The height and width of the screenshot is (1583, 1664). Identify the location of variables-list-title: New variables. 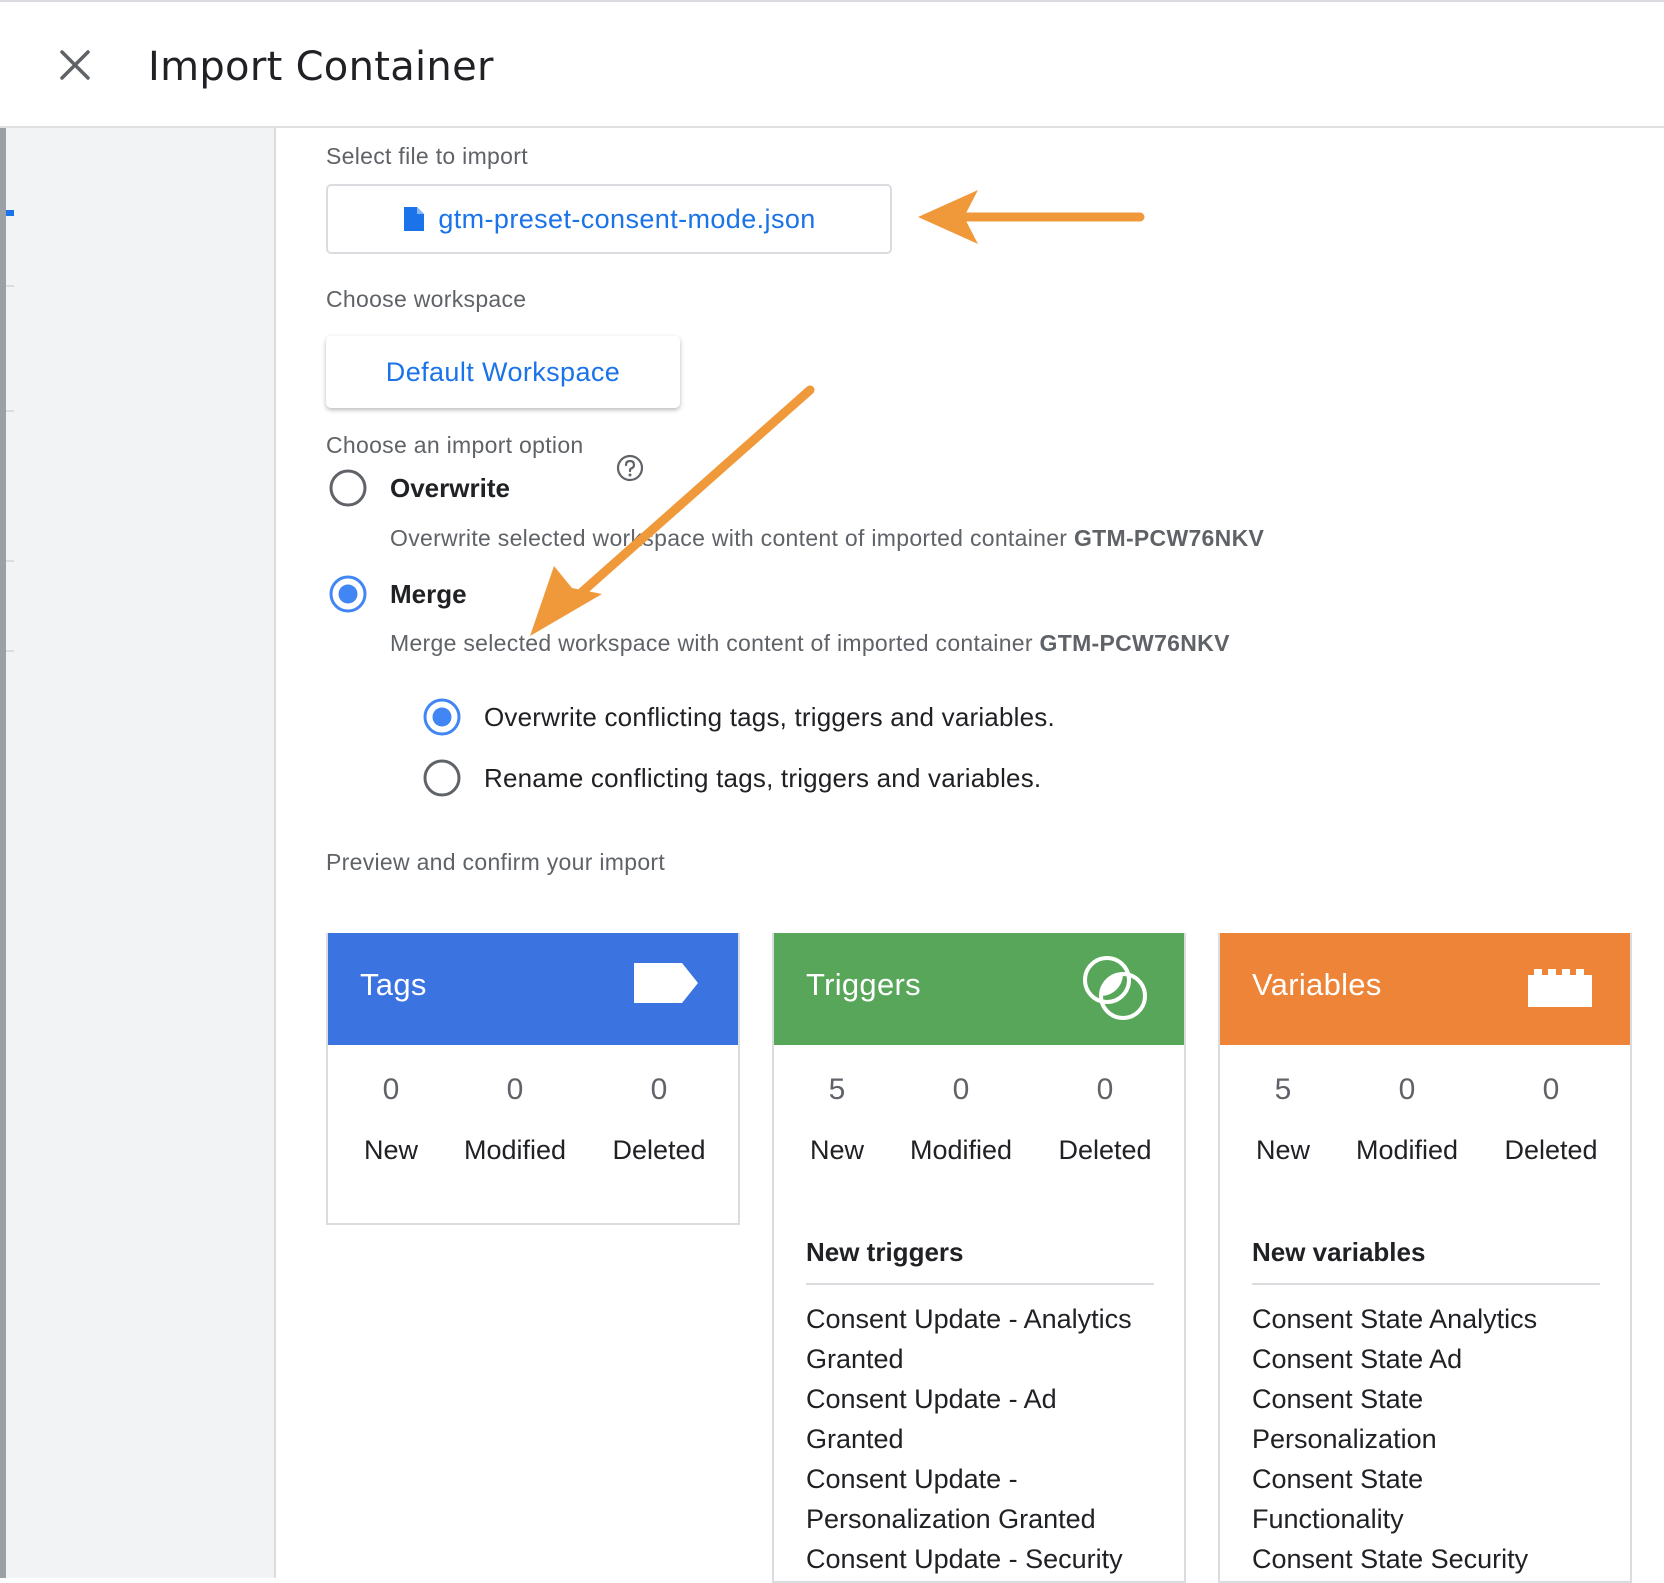
(1339, 1252).